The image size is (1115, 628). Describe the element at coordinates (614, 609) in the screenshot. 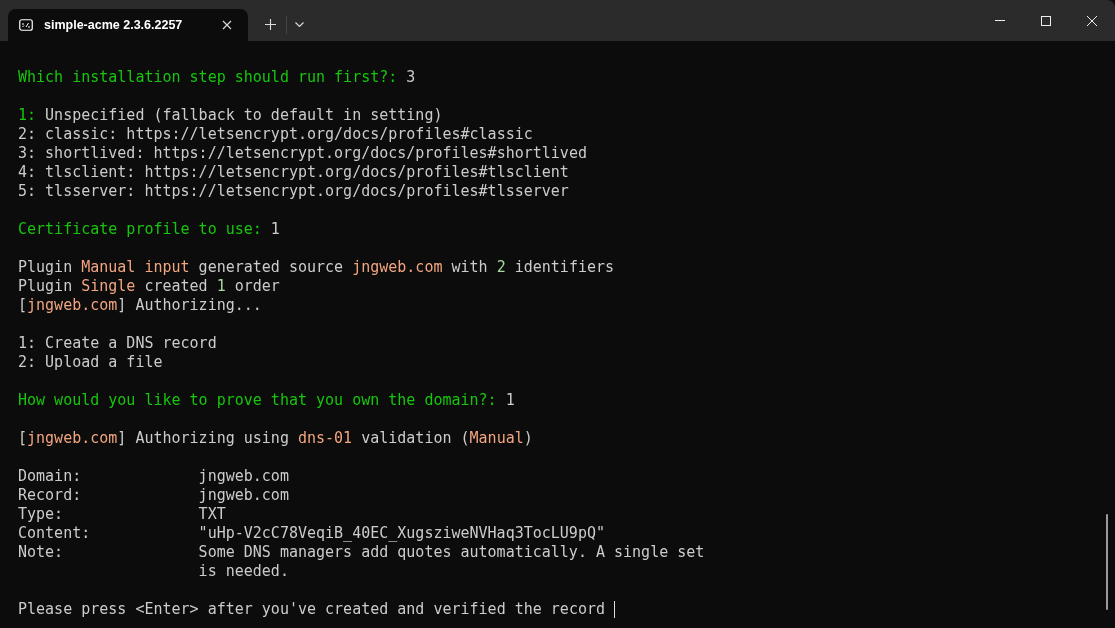

I see `text-cursor` at that location.